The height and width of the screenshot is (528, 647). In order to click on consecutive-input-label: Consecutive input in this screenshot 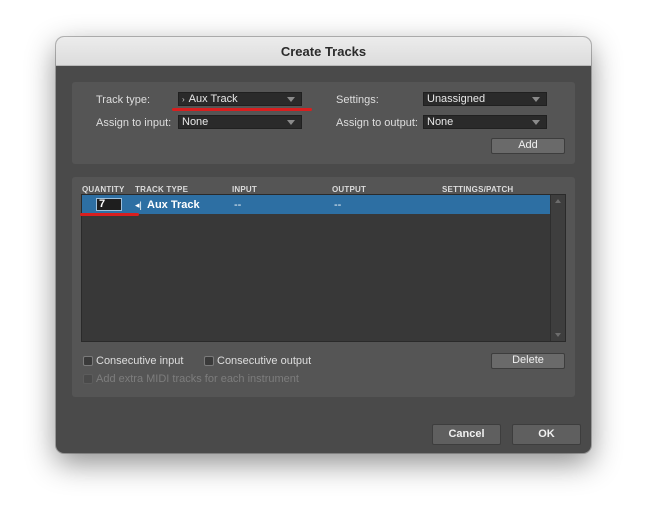, I will do `click(140, 361)`.